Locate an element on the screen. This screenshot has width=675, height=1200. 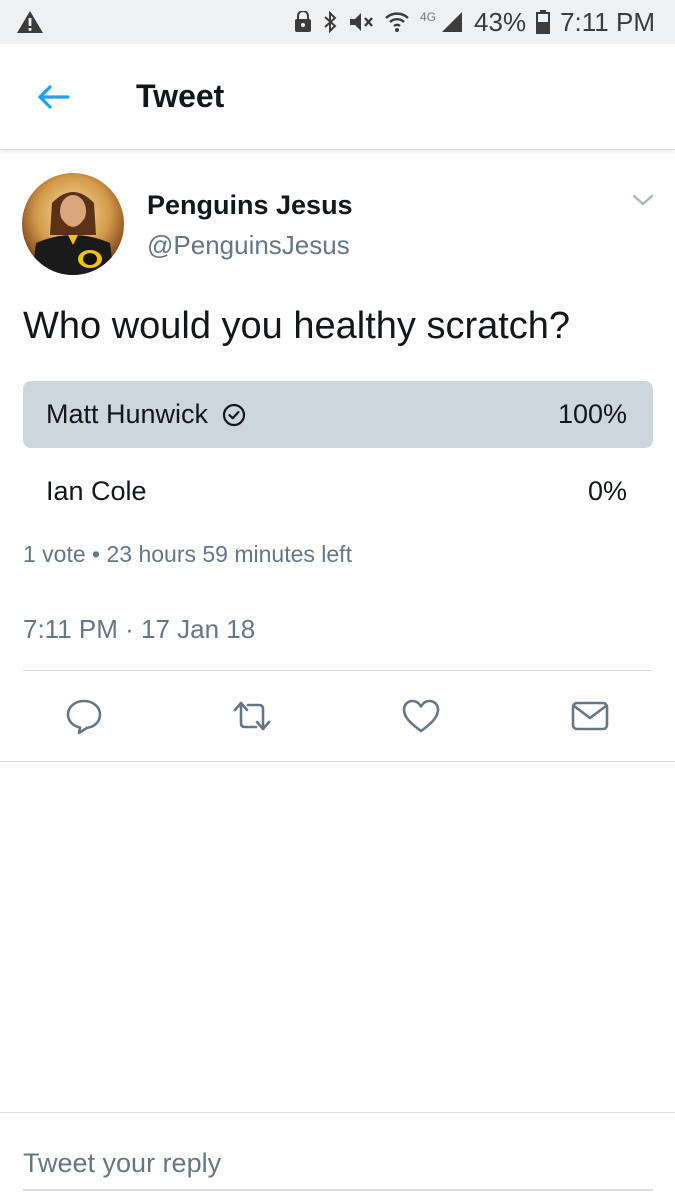
poll-option-percent: 0% is located at coordinates (607, 491).